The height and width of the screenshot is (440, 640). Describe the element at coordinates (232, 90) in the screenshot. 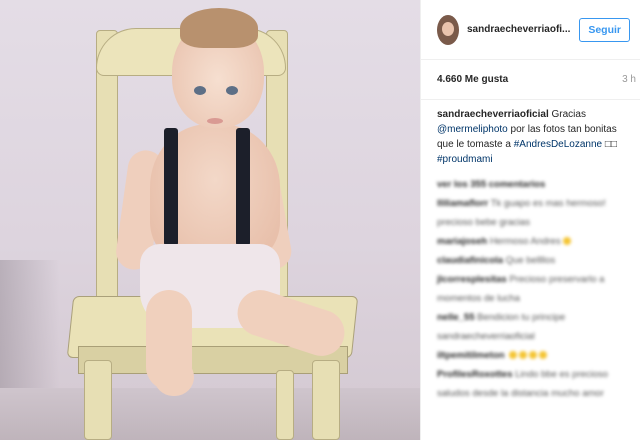

I see `baby-eye-right` at that location.